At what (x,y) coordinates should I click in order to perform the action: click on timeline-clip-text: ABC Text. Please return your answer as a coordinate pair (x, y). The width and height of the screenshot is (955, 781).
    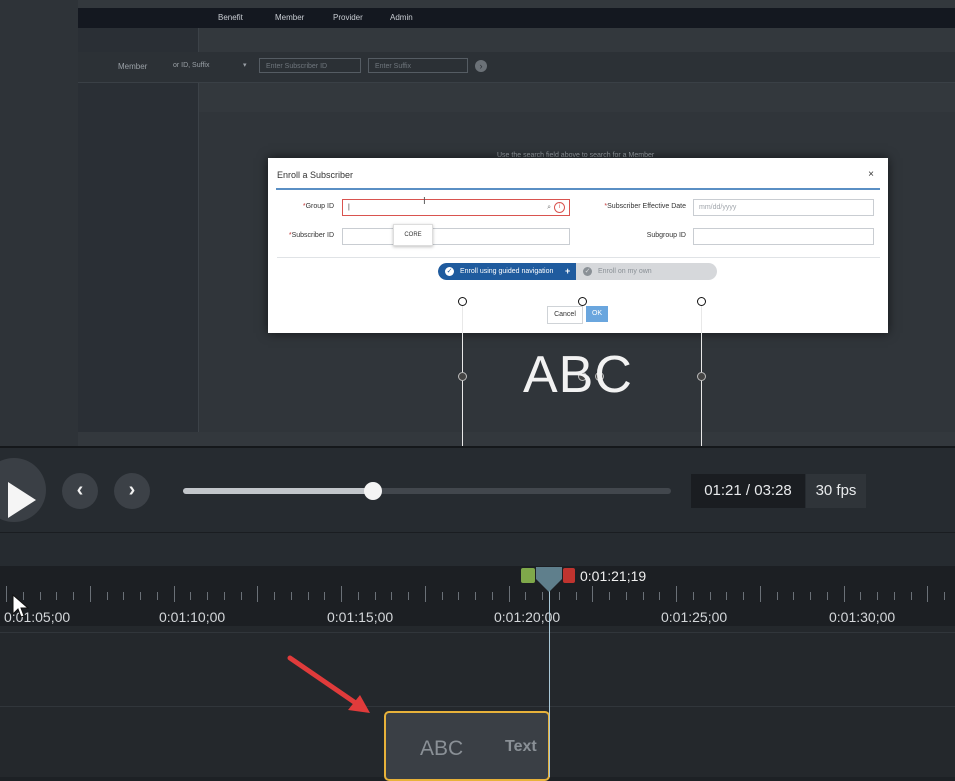
    Looking at the image, I should click on (467, 746).